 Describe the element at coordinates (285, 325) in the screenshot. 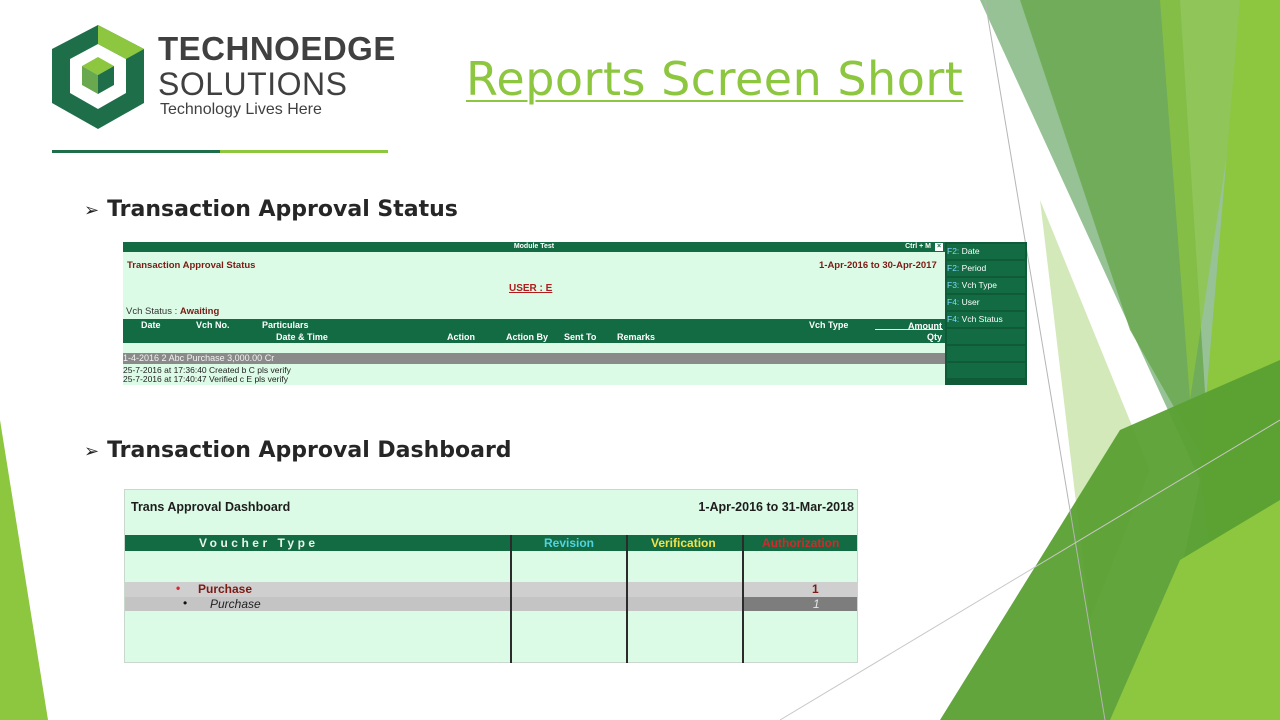

I see `col-particulars: Particulars` at that location.